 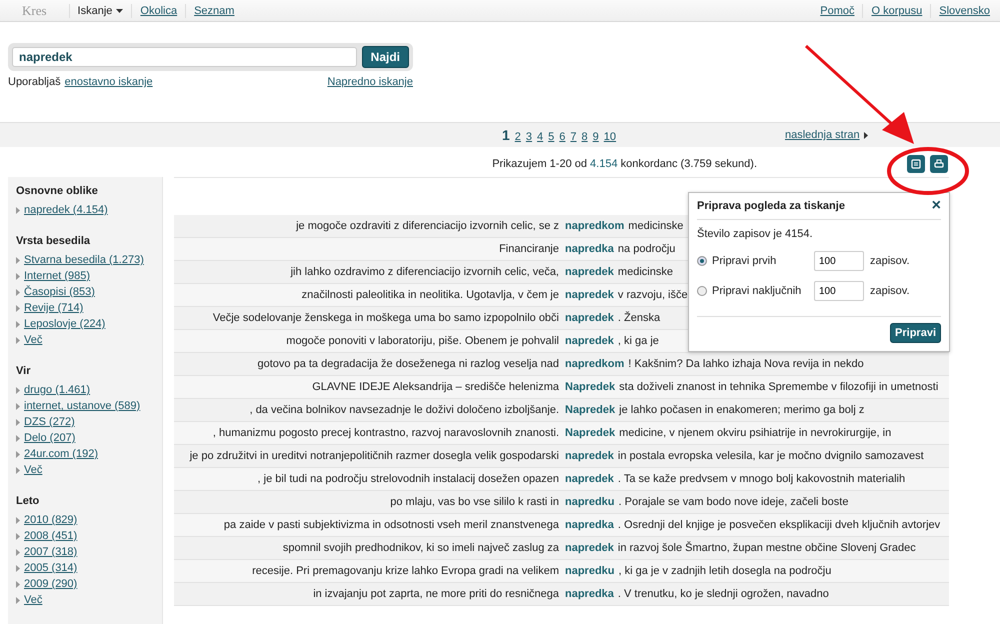 I want to click on save-icon, so click(x=916, y=164).